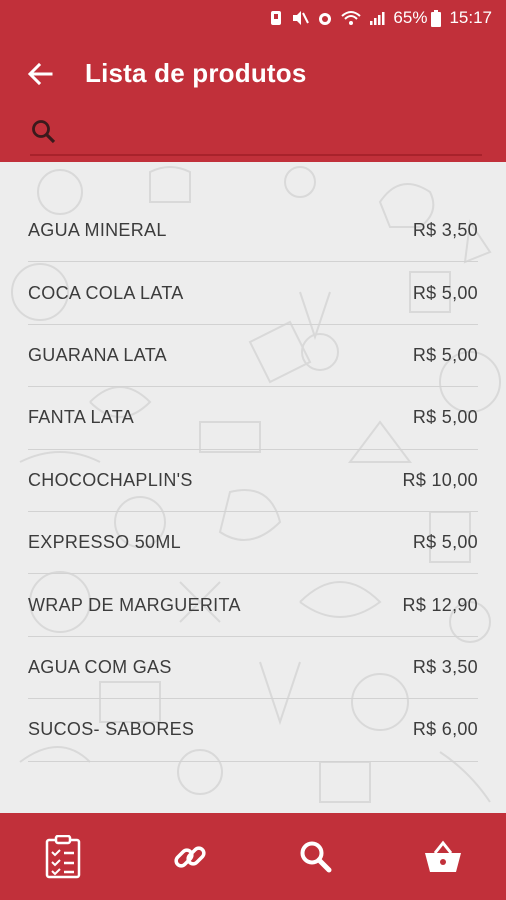 This screenshot has width=506, height=900. I want to click on nav-link-button, so click(190, 856).